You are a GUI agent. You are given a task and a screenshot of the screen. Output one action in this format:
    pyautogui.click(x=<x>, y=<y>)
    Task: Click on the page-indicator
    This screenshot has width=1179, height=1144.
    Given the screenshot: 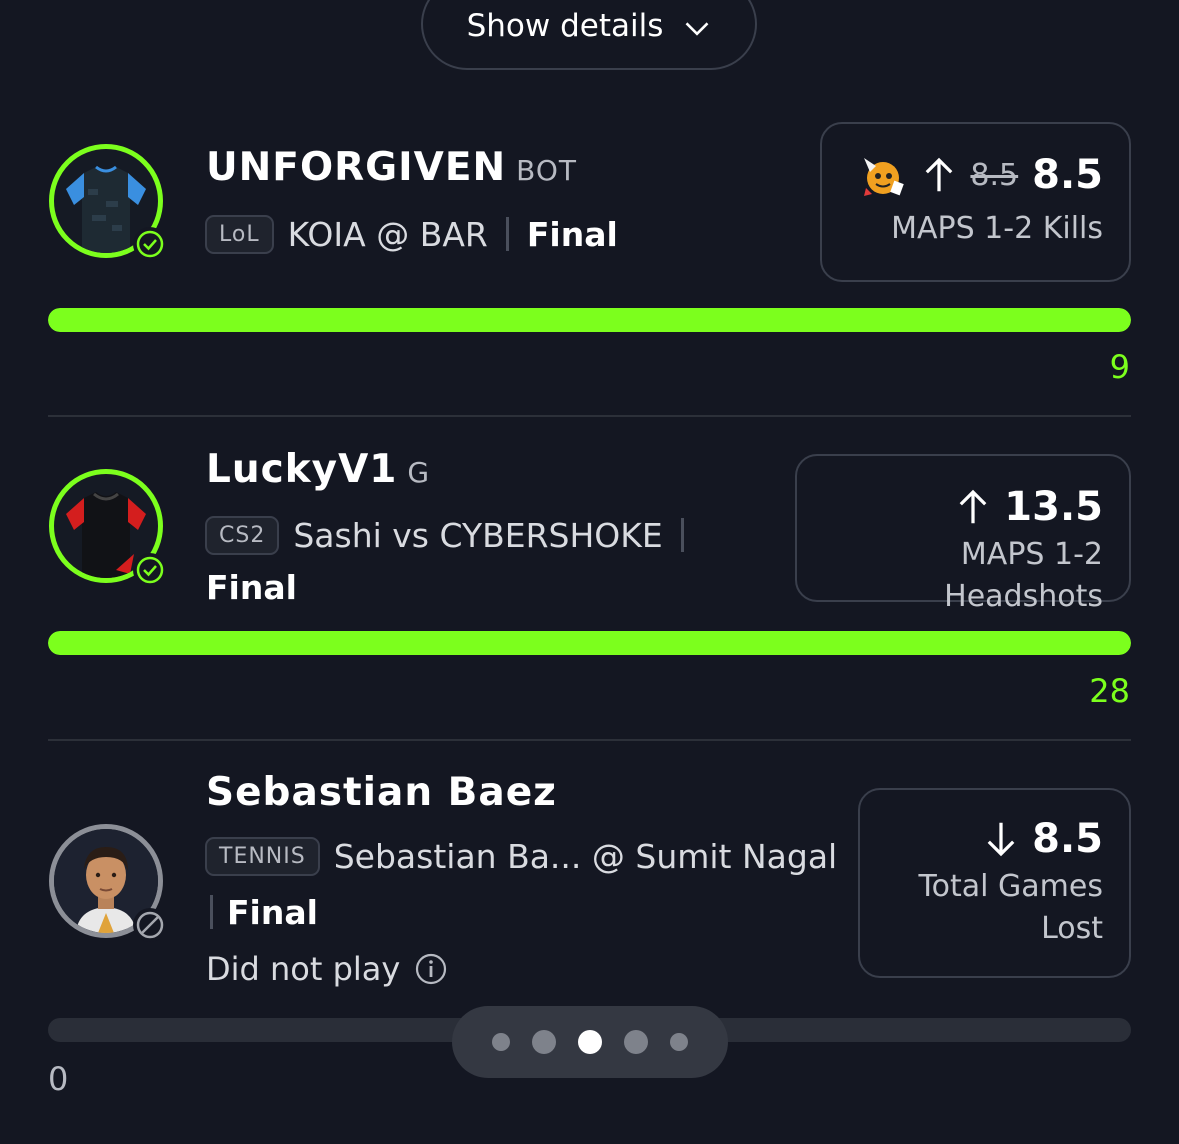 What is the action you would take?
    pyautogui.click(x=590, y=1042)
    